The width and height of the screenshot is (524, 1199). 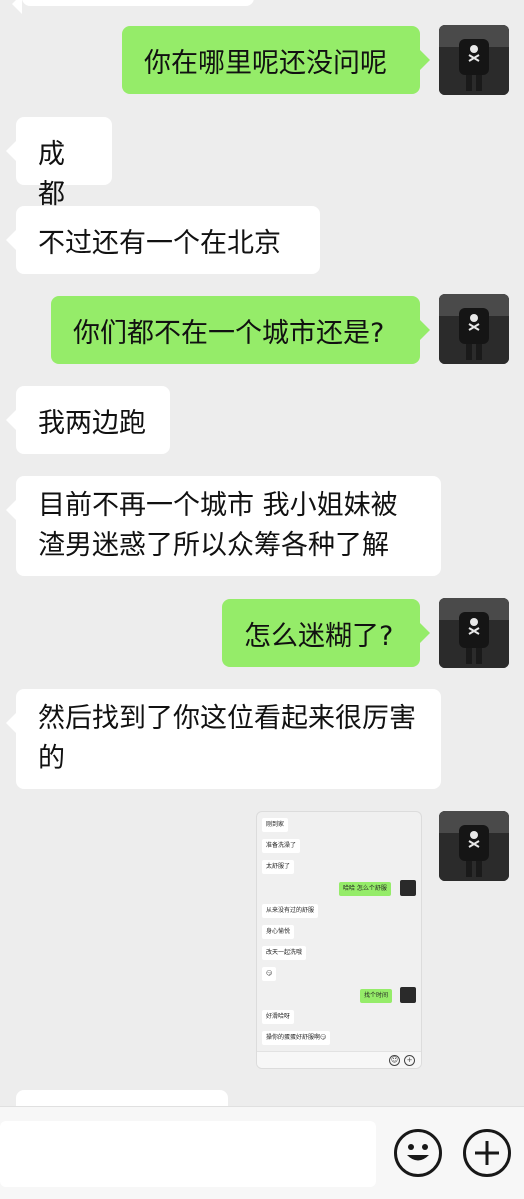 What do you see at coordinates (278, 867) in the screenshot?
I see `mini-message: 太舒服了` at bounding box center [278, 867].